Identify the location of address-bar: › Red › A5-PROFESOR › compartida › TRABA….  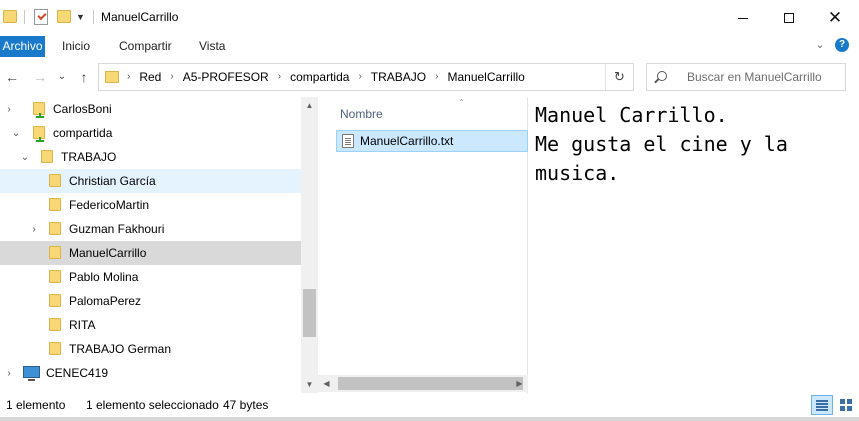
(366, 77).